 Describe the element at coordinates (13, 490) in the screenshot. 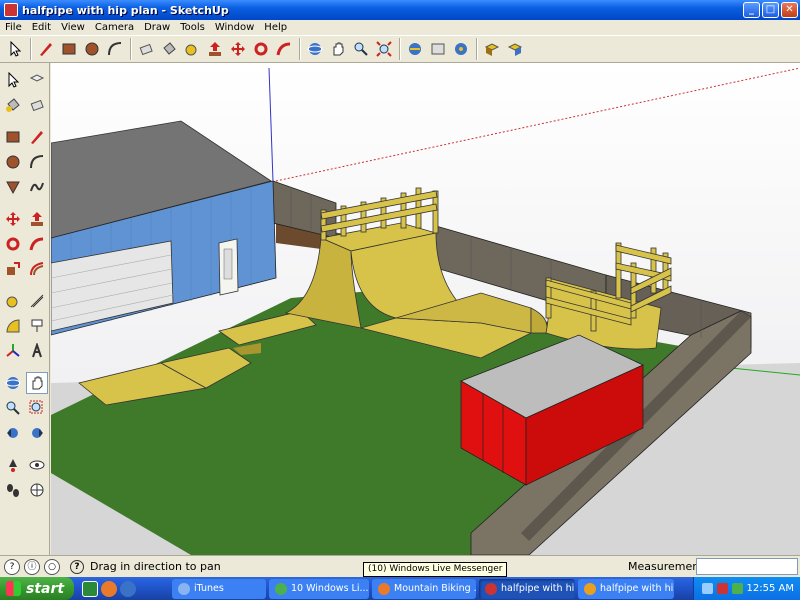

I see `walk-icon` at that location.